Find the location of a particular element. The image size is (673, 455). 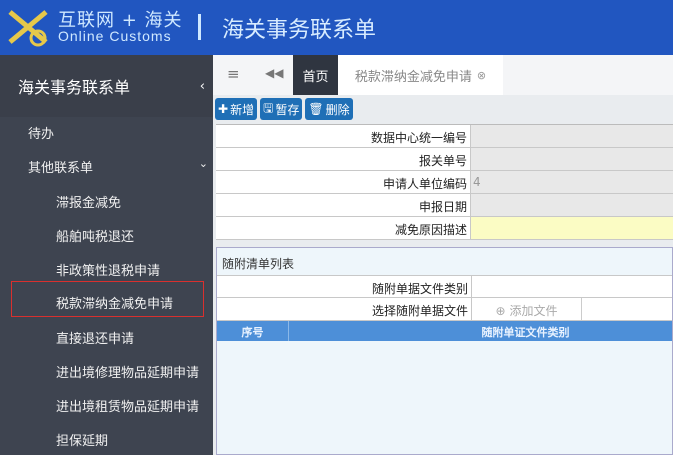

applicant-code-field: 4 is located at coordinates (572, 182).